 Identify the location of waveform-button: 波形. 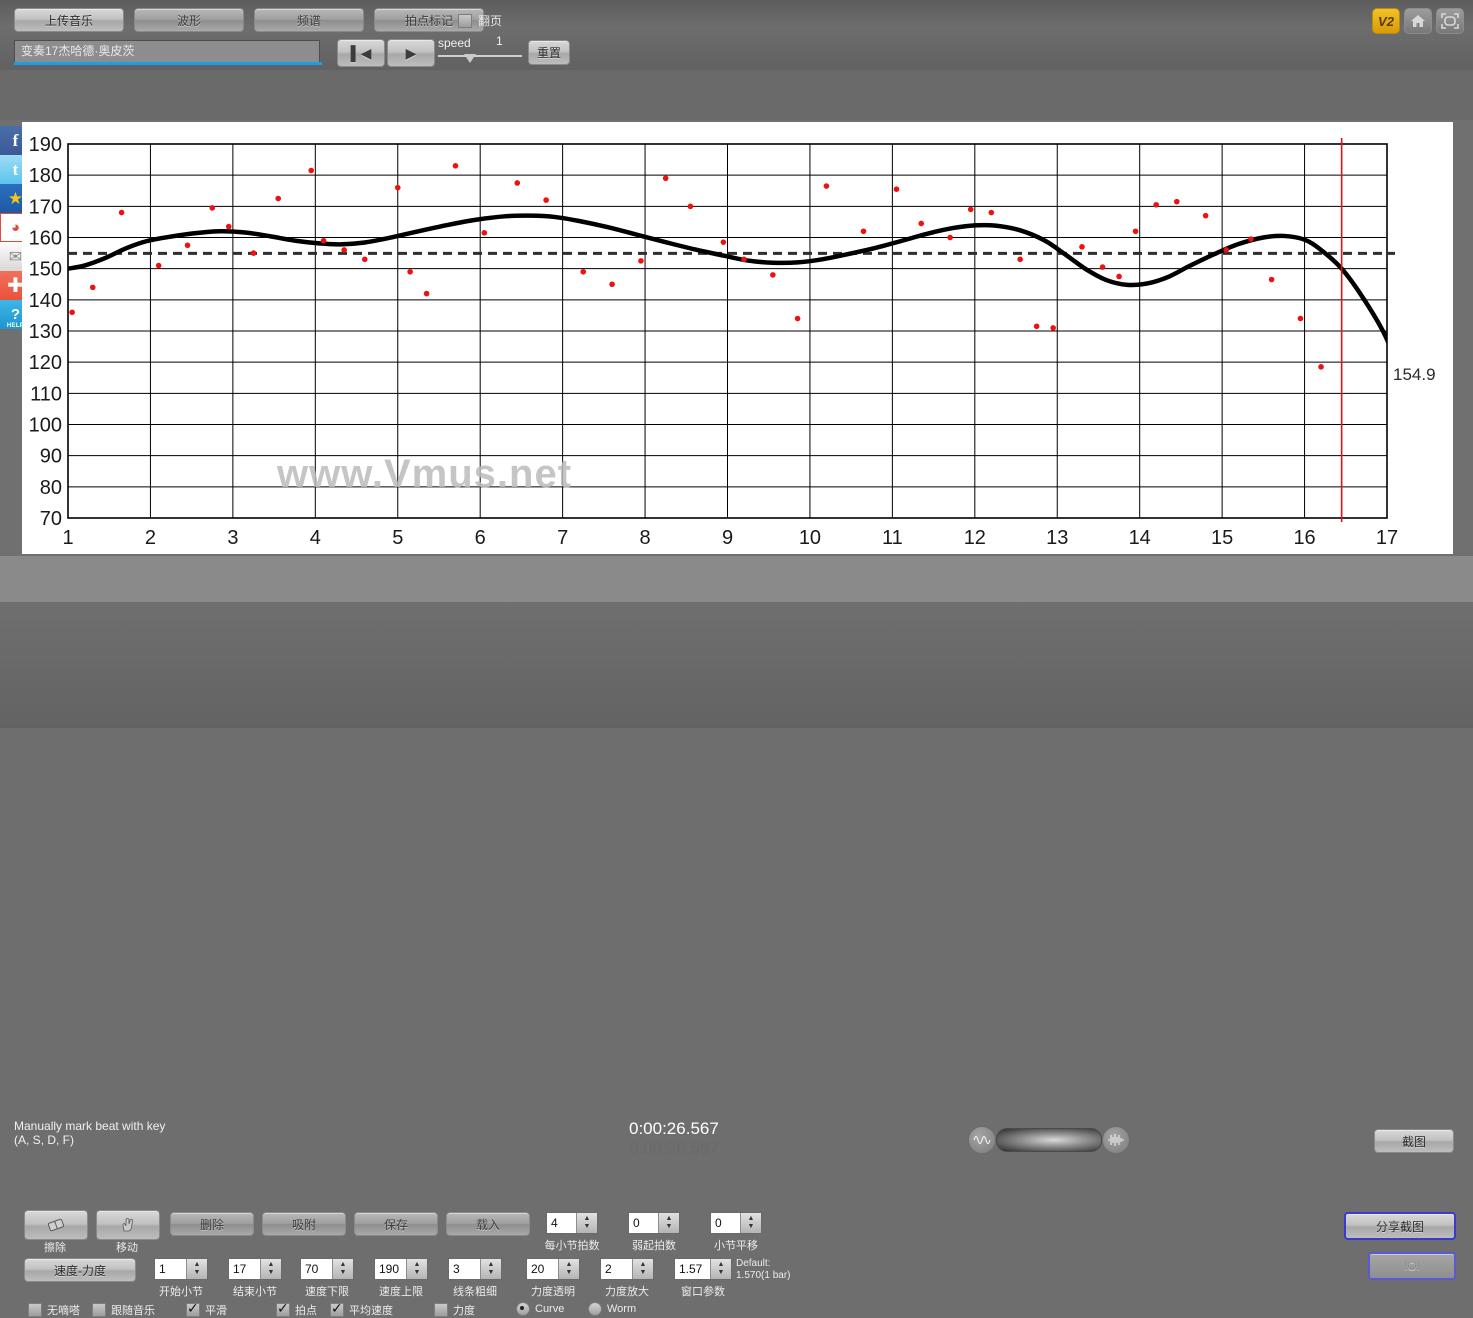
(189, 20).